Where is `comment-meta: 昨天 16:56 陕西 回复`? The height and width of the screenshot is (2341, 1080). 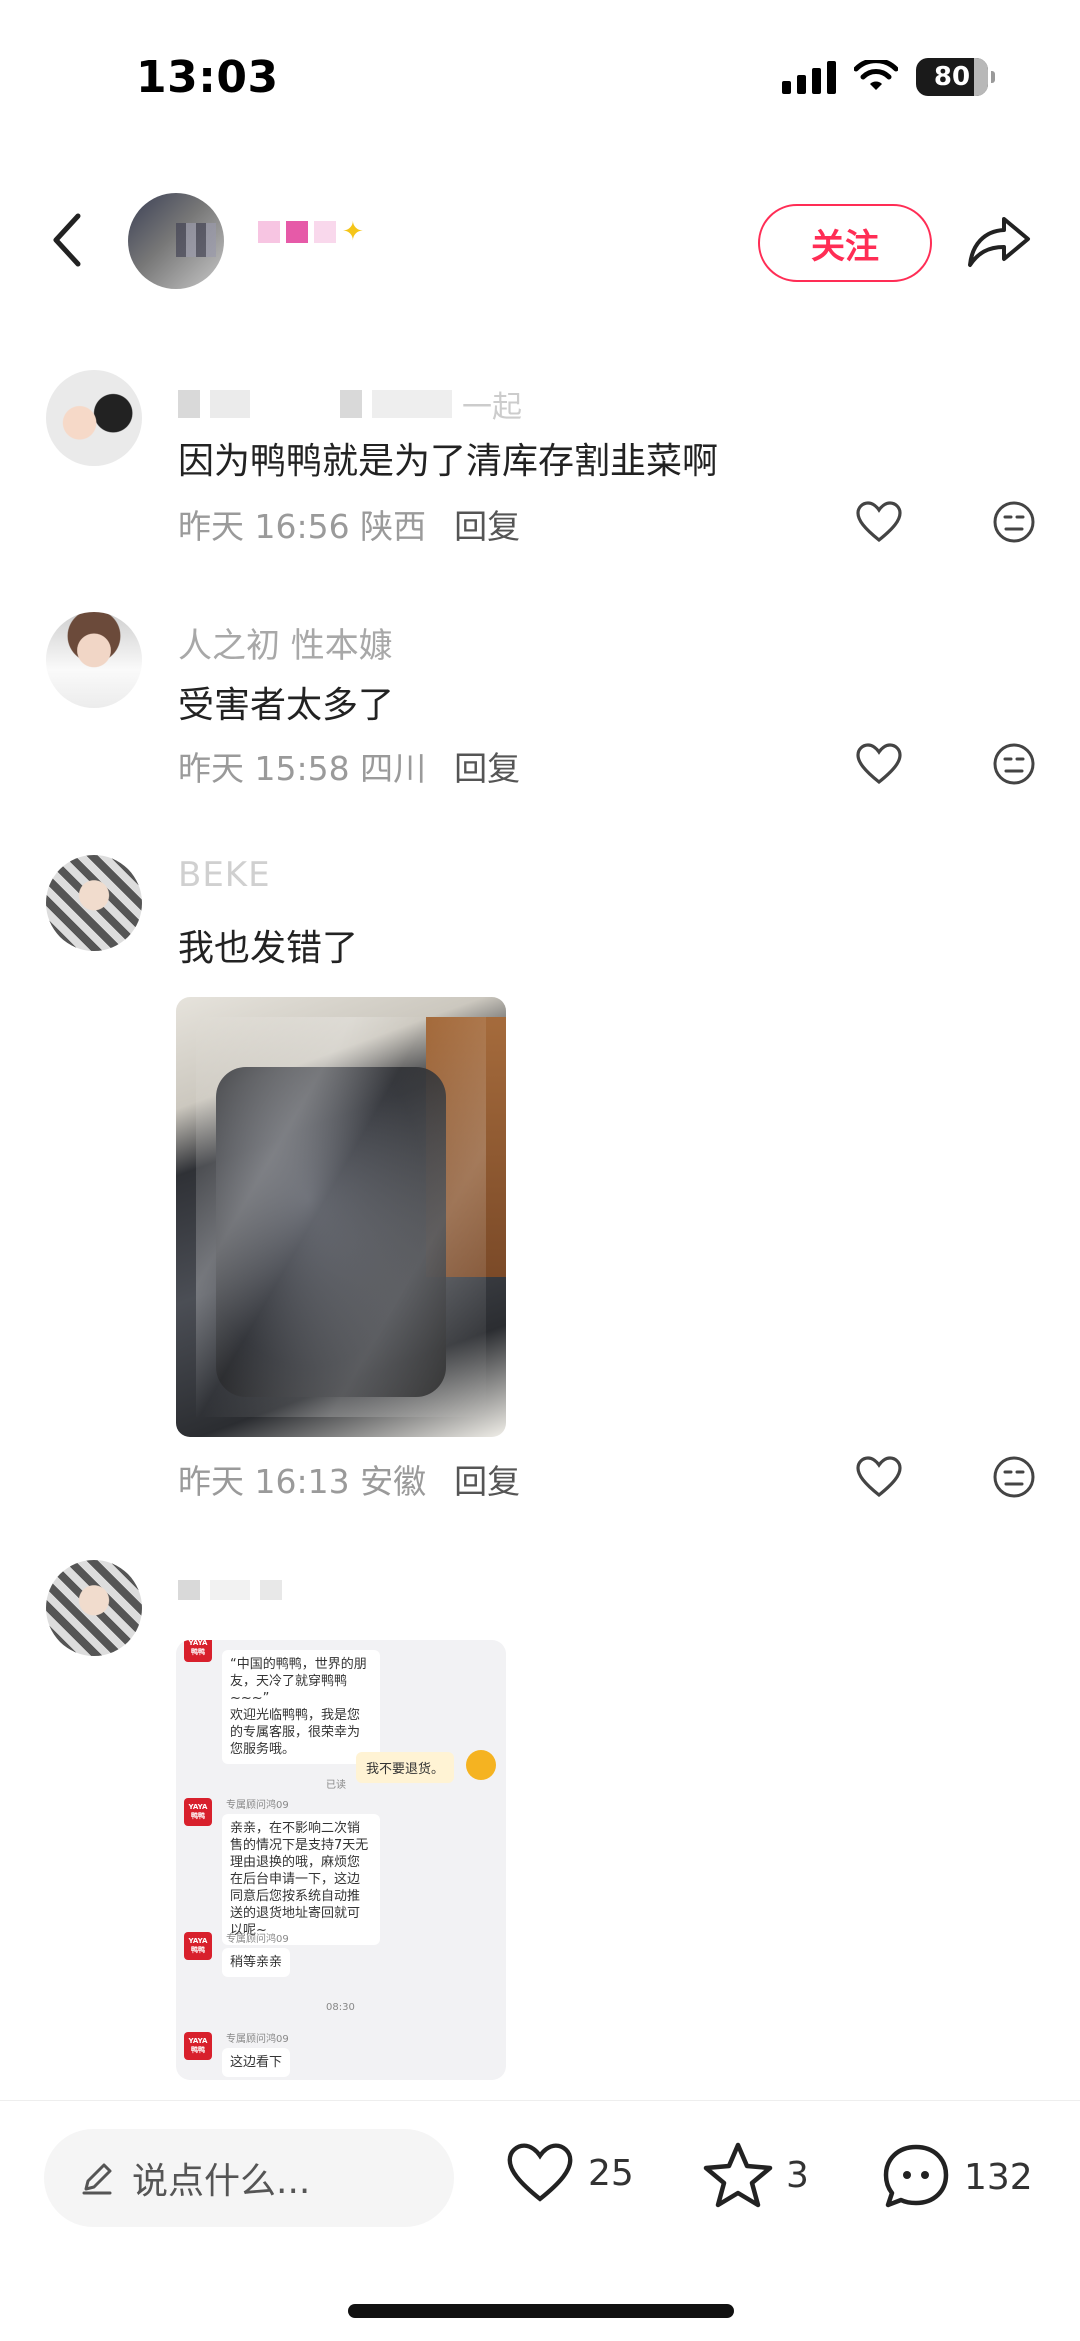 comment-meta: 昨天 16:56 陕西 回复 is located at coordinates (349, 524).